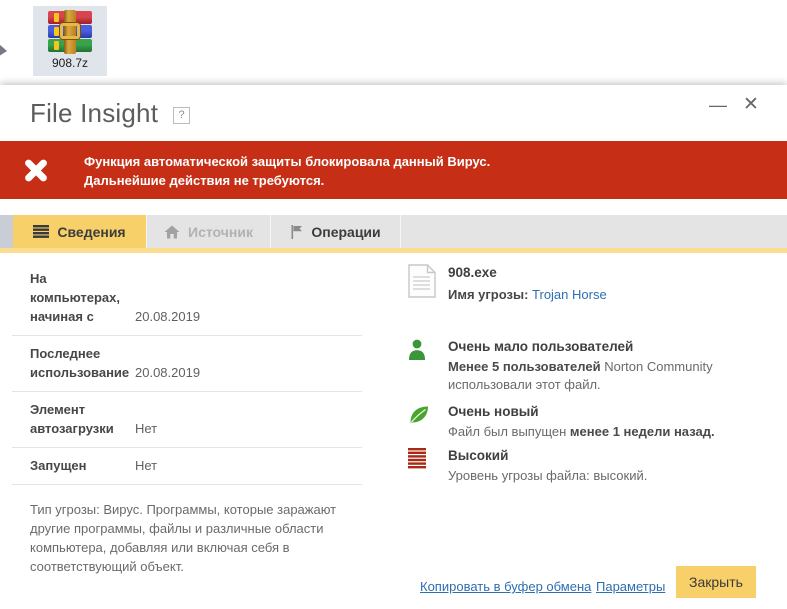 This screenshot has width=787, height=609. Describe the element at coordinates (642, 431) in the screenshot. I see `insight-text-bold: менее 1 недели назад.` at that location.